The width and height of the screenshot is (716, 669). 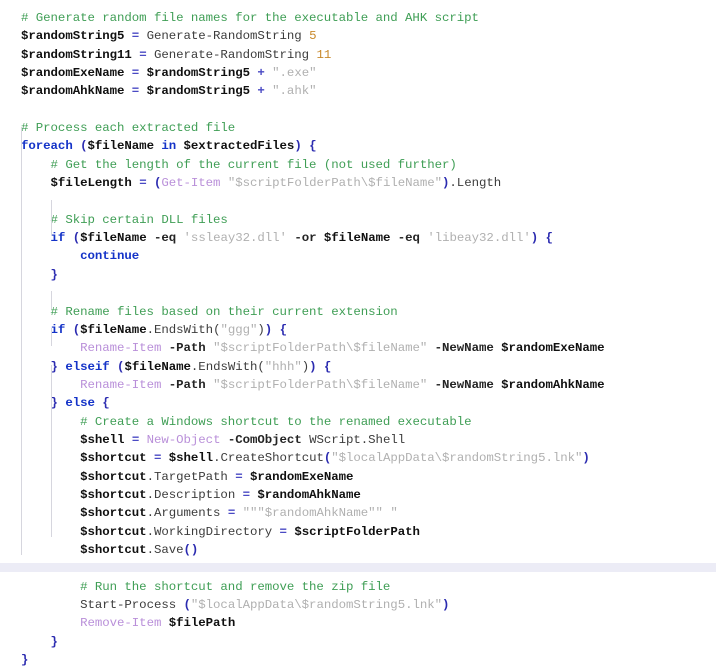 I want to click on code-token: "ggg", so click(x=239, y=329).